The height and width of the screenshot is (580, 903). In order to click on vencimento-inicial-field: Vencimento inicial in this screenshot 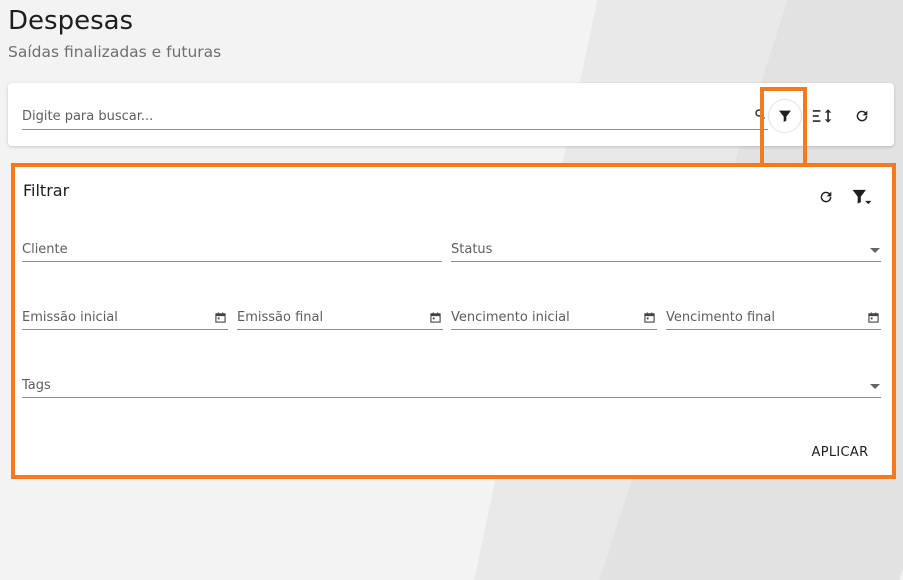, I will do `click(554, 317)`.